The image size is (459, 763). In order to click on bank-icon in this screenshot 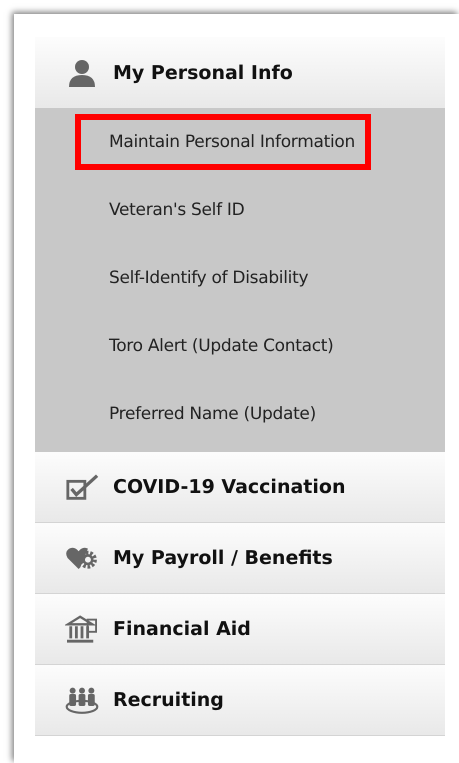, I will do `click(82, 629)`.